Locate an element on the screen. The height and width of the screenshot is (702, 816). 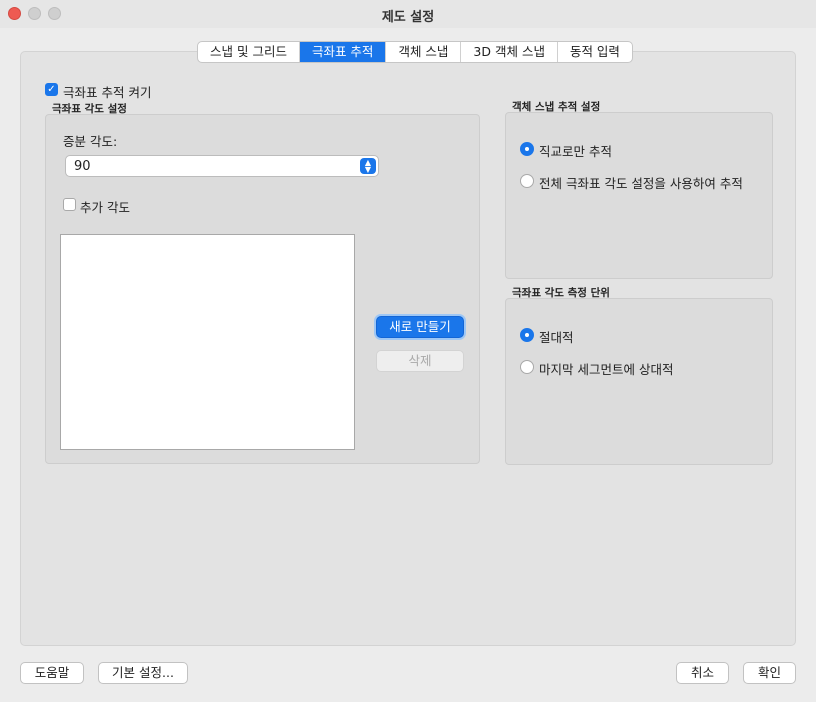
orthogonal-only-label: 직교로만 추적 is located at coordinates (575, 151).